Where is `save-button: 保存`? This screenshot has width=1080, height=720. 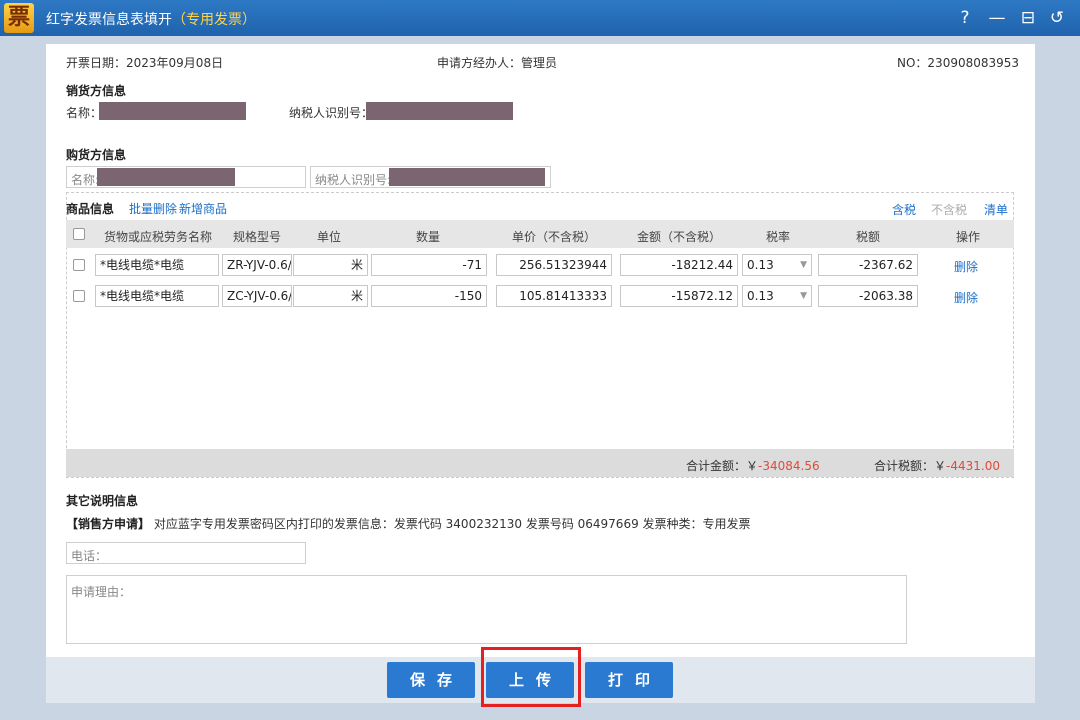 save-button: 保存 is located at coordinates (431, 680).